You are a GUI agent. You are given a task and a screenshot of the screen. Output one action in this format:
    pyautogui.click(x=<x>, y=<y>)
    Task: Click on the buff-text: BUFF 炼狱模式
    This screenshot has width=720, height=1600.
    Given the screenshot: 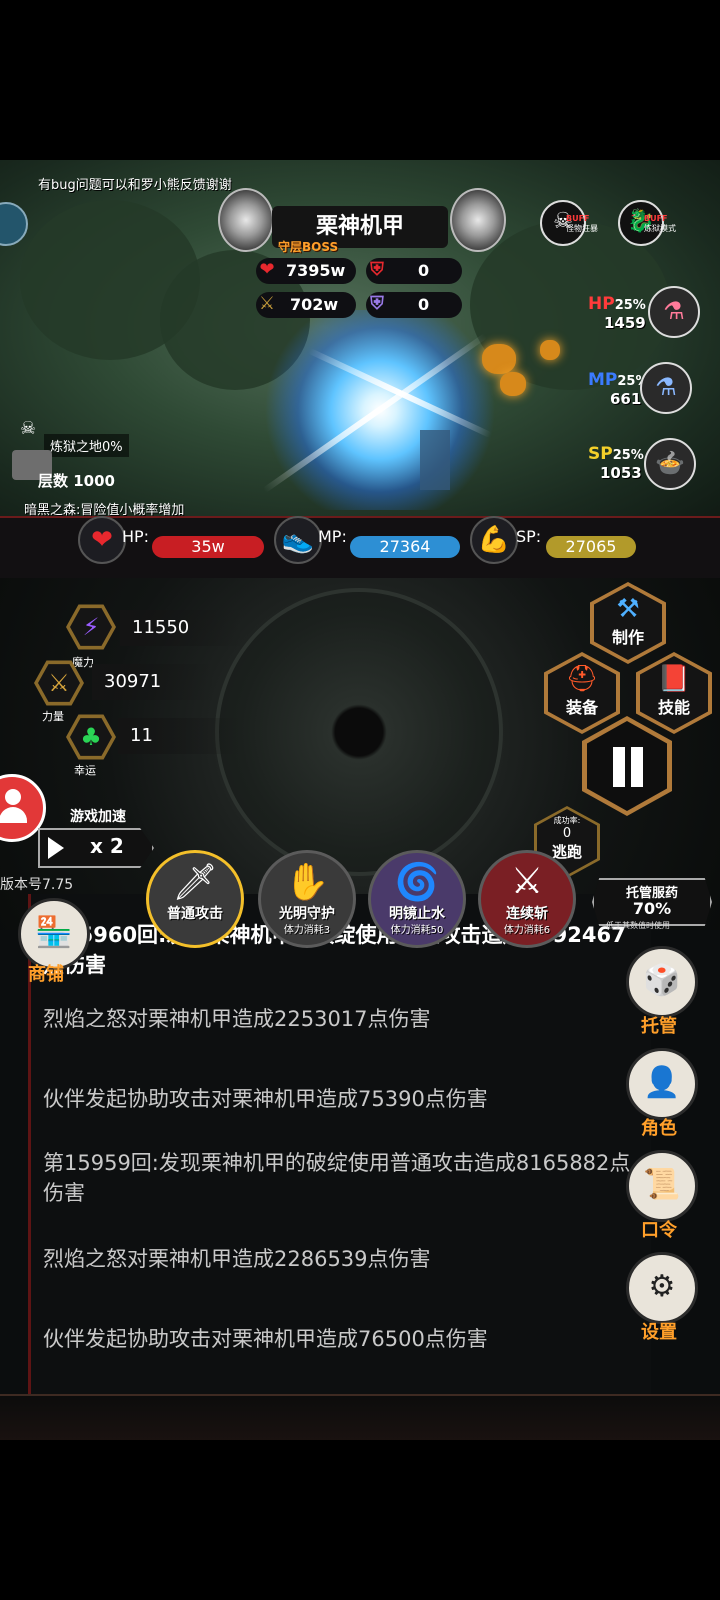 What is the action you would take?
    pyautogui.click(x=660, y=224)
    